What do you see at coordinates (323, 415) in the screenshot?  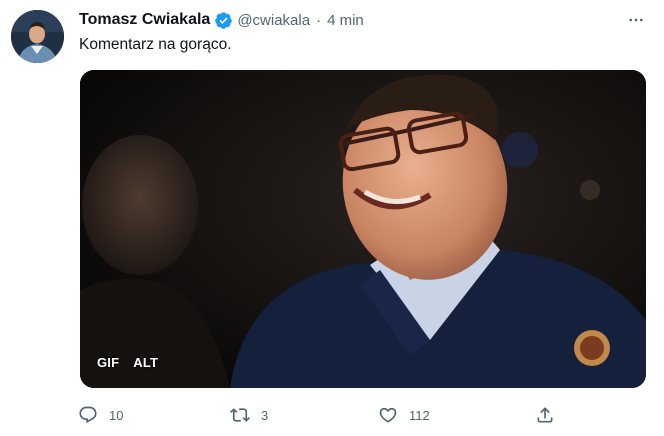 I see `tweet-actions: 10 3 112` at bounding box center [323, 415].